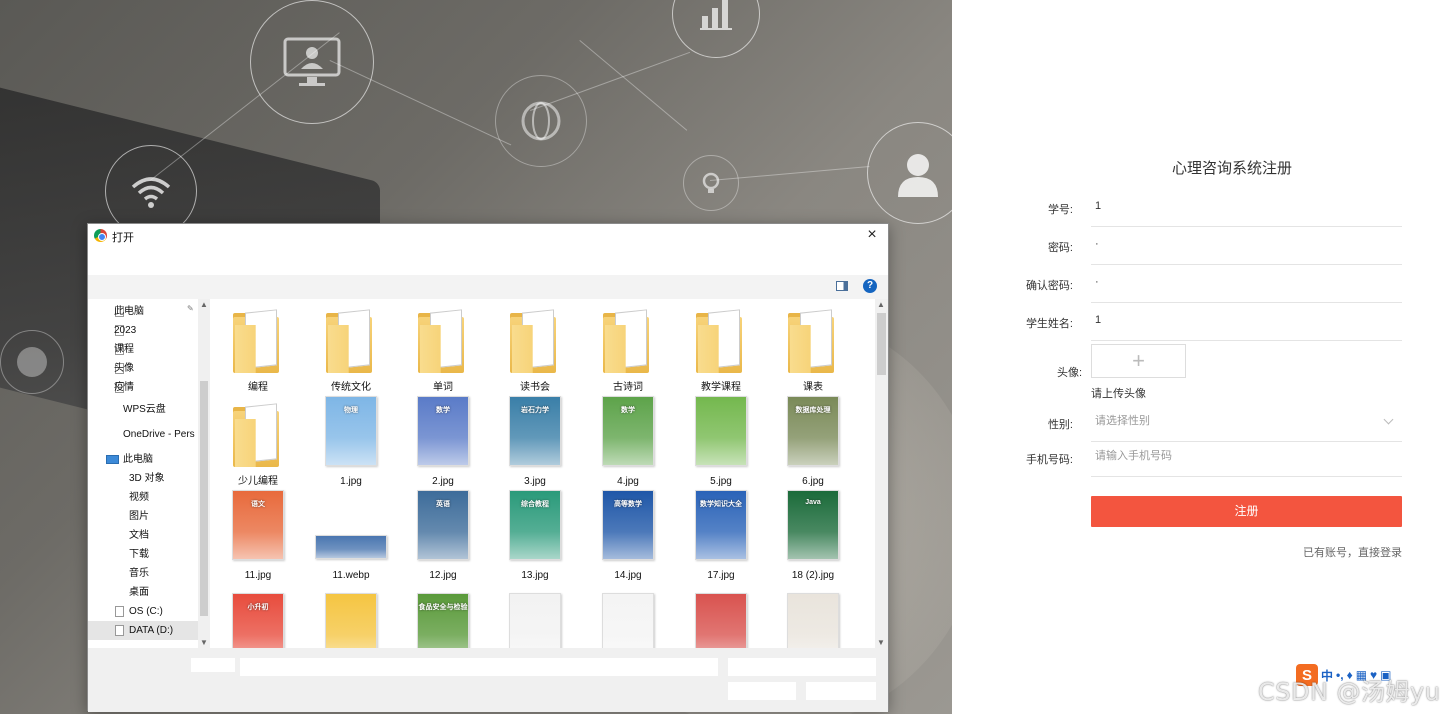 The width and height of the screenshot is (1443, 714). Describe the element at coordinates (762, 691) in the screenshot. I see `open-button` at that location.